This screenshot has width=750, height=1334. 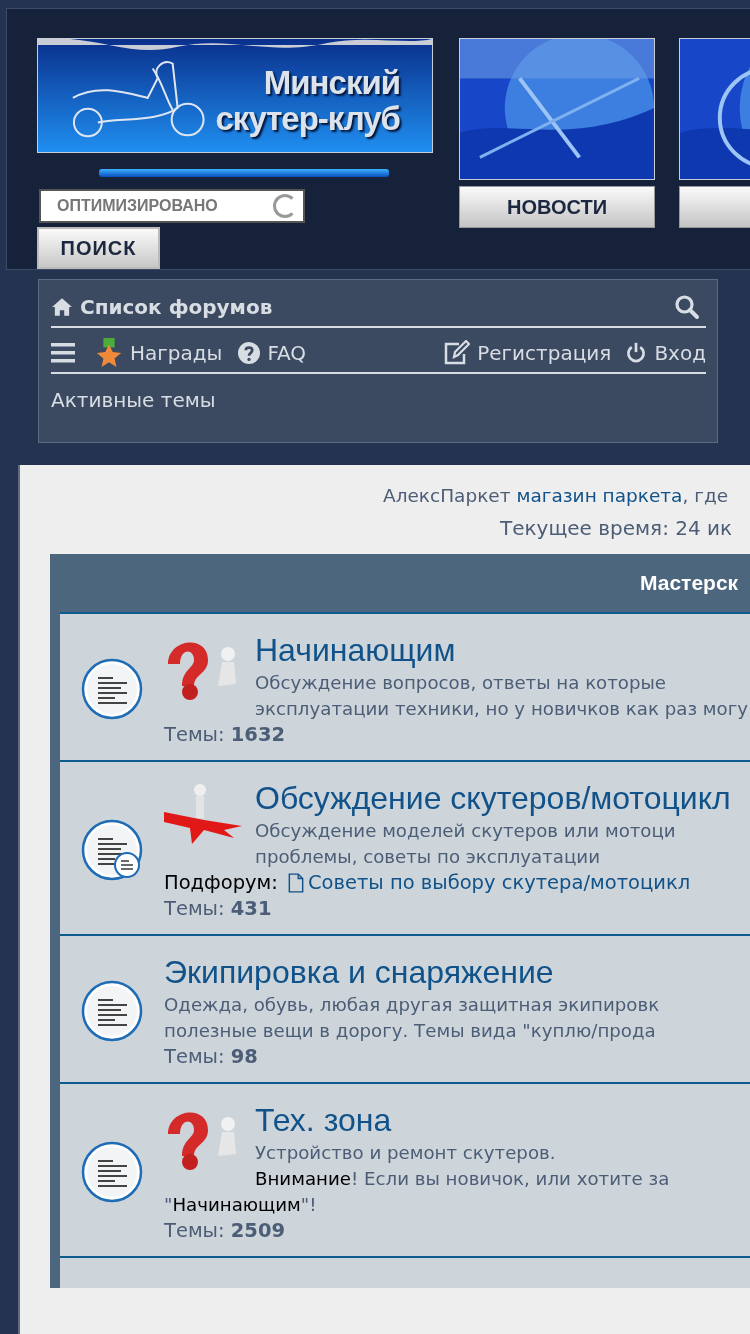 What do you see at coordinates (172, 206) in the screenshot?
I see `search-field: ОПТИМИЗИРОВАНО` at bounding box center [172, 206].